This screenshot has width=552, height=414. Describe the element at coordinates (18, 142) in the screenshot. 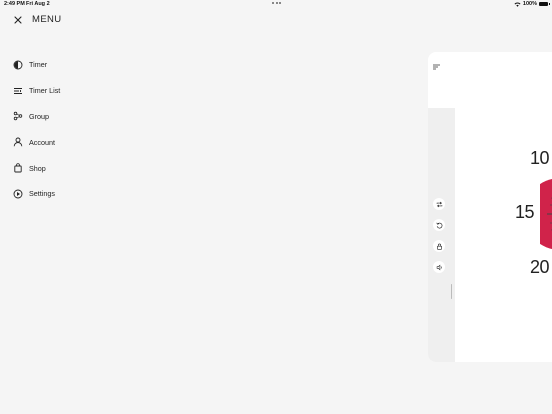

I see `account-icon` at that location.